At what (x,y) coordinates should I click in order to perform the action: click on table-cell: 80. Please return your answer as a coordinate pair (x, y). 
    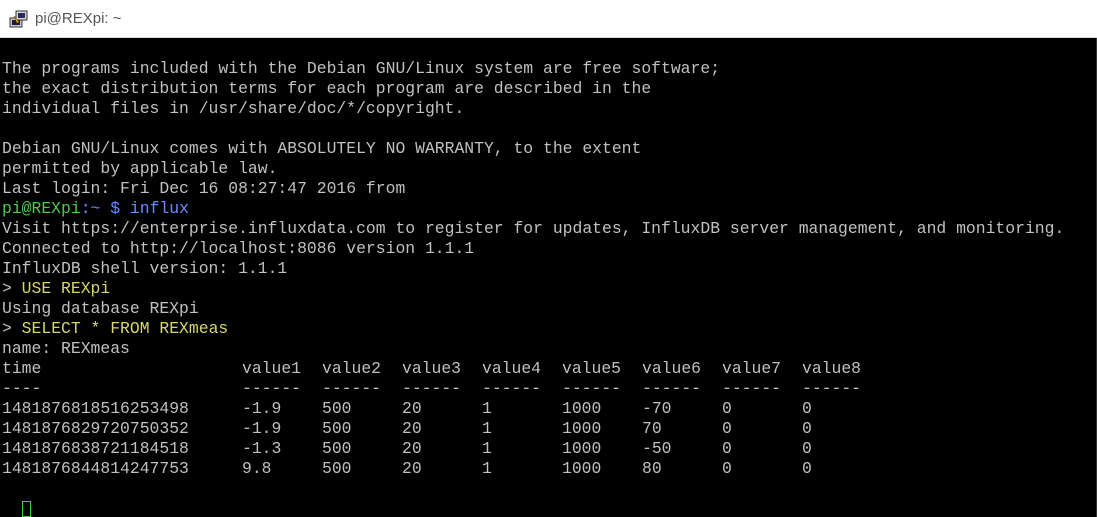
    Looking at the image, I should click on (652, 468).